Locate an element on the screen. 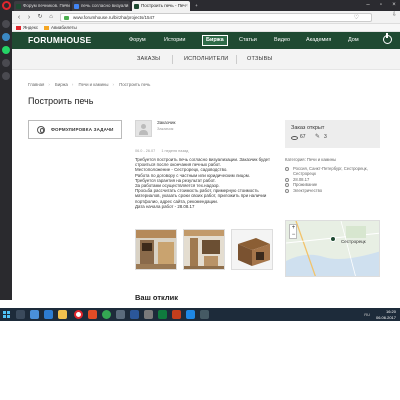 The height and width of the screenshot is (400, 400). map-zoom-control: + − is located at coordinates (293, 231).